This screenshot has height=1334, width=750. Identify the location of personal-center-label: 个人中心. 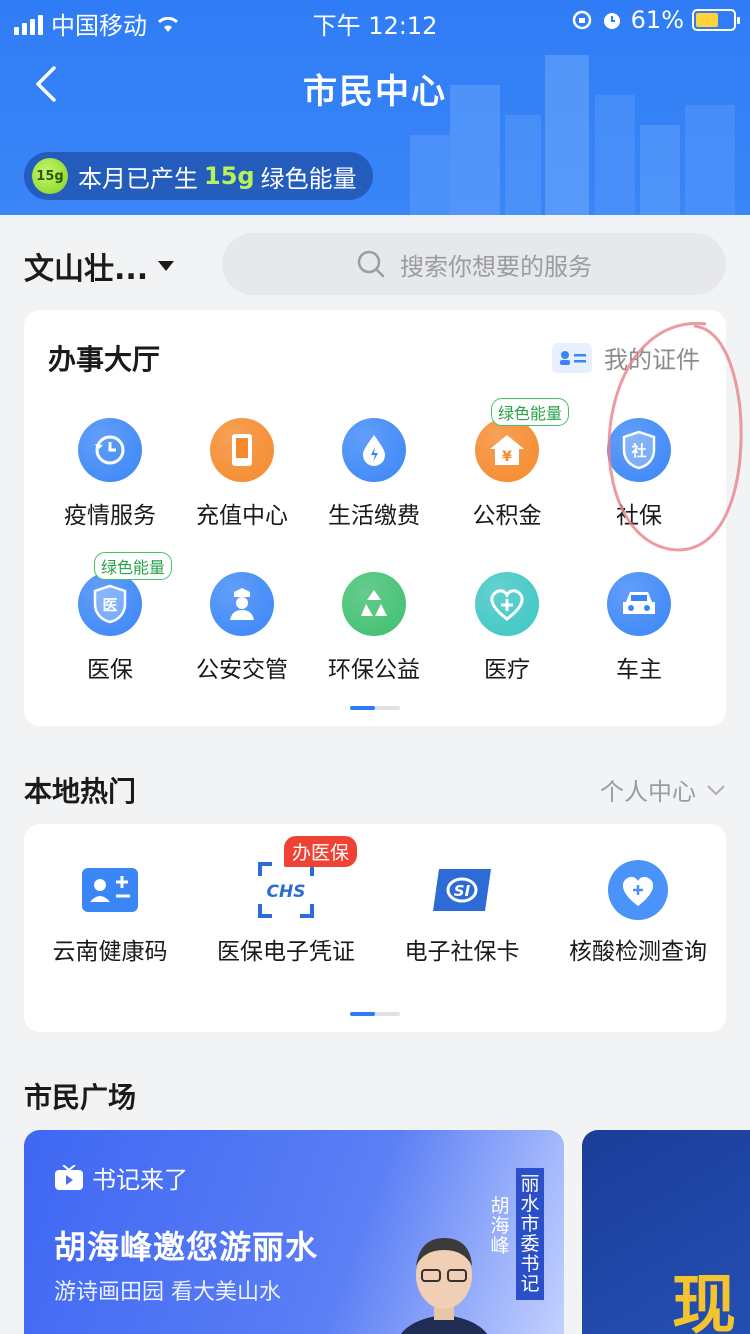
(648, 792).